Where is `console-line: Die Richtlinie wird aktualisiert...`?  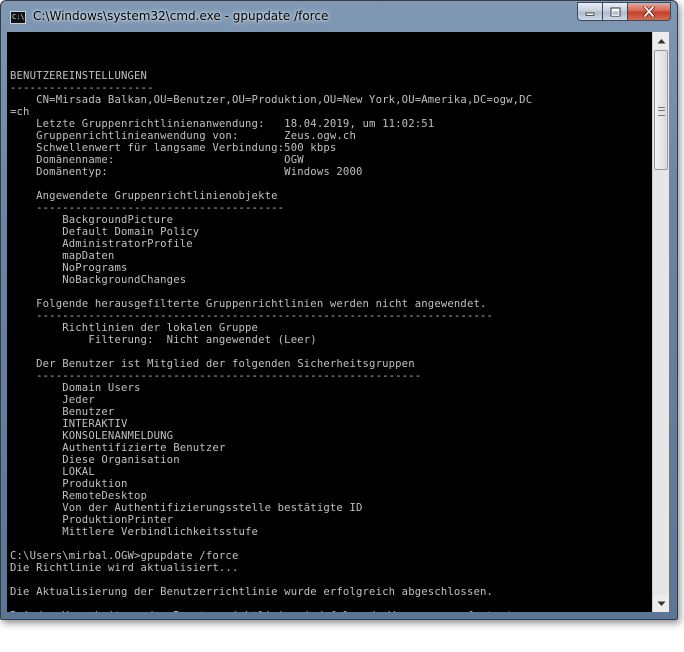 console-line: Die Richtlinie wird aktualisiert... is located at coordinates (124, 568).